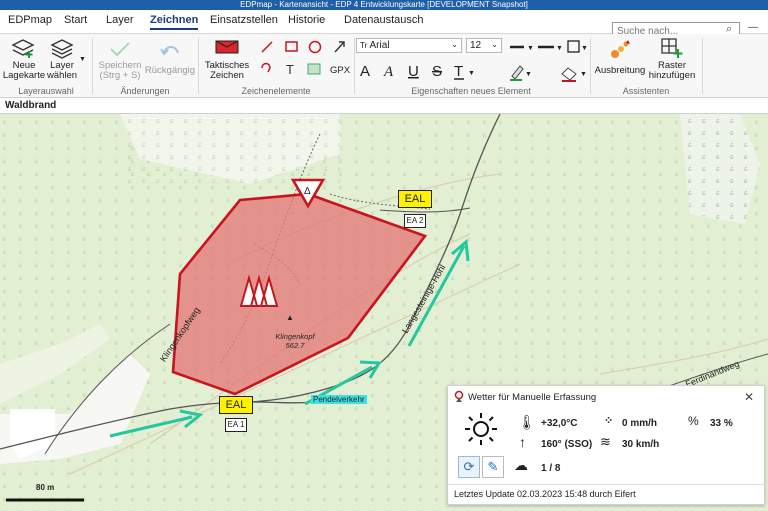  Describe the element at coordinates (527, 422) in the screenshot. I see `thermometer-icon: 🌡` at that location.